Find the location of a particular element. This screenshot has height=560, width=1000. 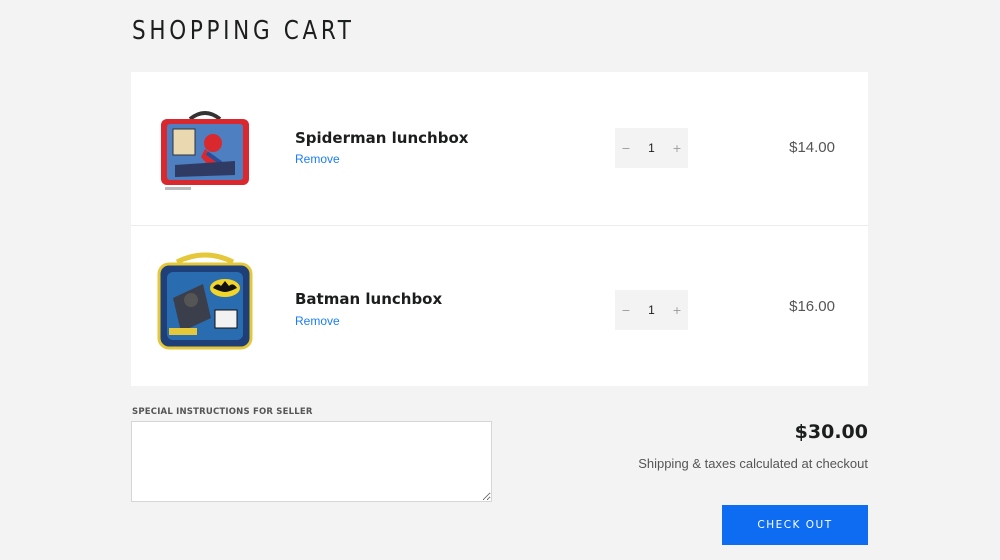

cart-subtotal: $30.00 is located at coordinates (831, 432).